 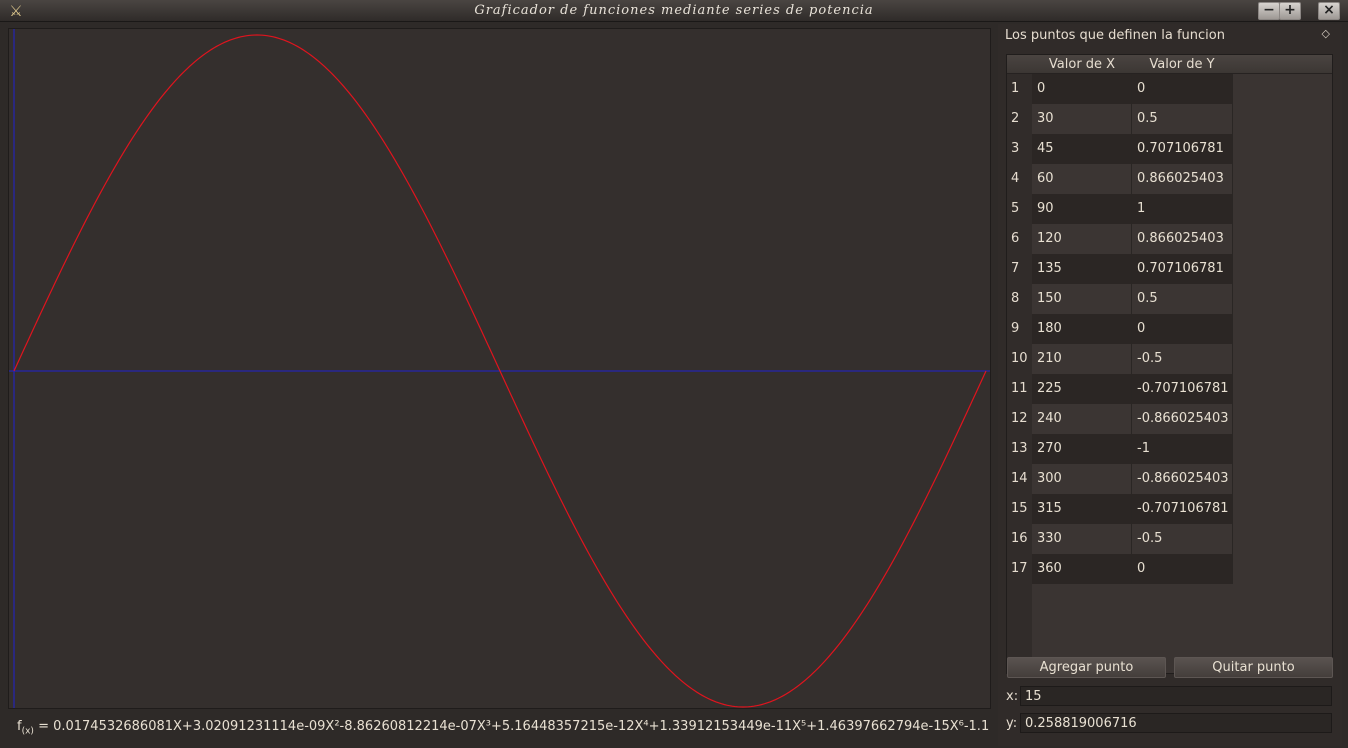 I want to click on cell-x-value: 60, so click(x=1082, y=179).